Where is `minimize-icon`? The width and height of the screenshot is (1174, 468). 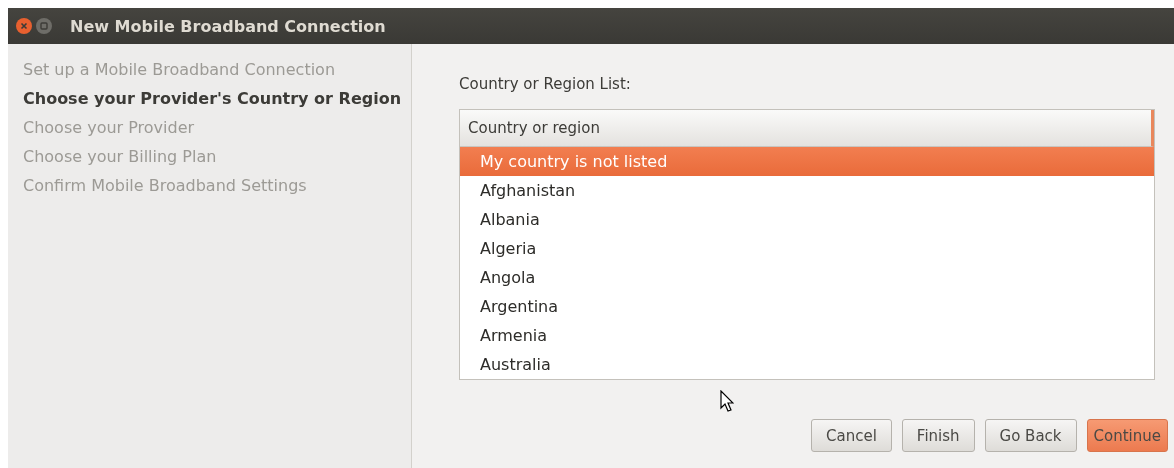 minimize-icon is located at coordinates (44, 26).